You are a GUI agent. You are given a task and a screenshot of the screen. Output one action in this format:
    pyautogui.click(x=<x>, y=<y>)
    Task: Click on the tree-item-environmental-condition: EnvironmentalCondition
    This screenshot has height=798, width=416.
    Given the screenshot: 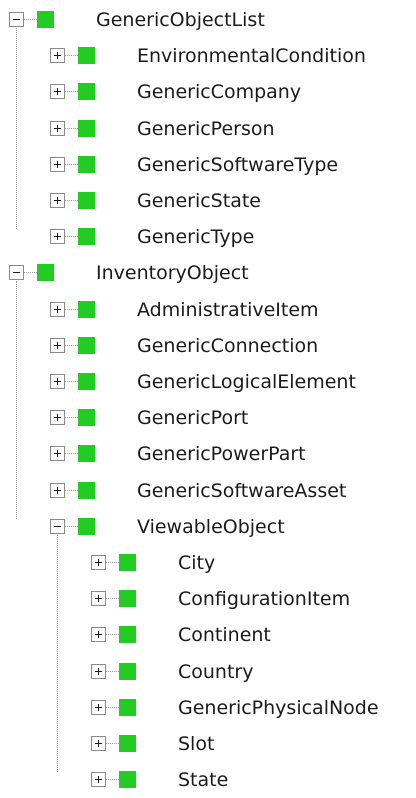 What is the action you would take?
    pyautogui.click(x=208, y=56)
    